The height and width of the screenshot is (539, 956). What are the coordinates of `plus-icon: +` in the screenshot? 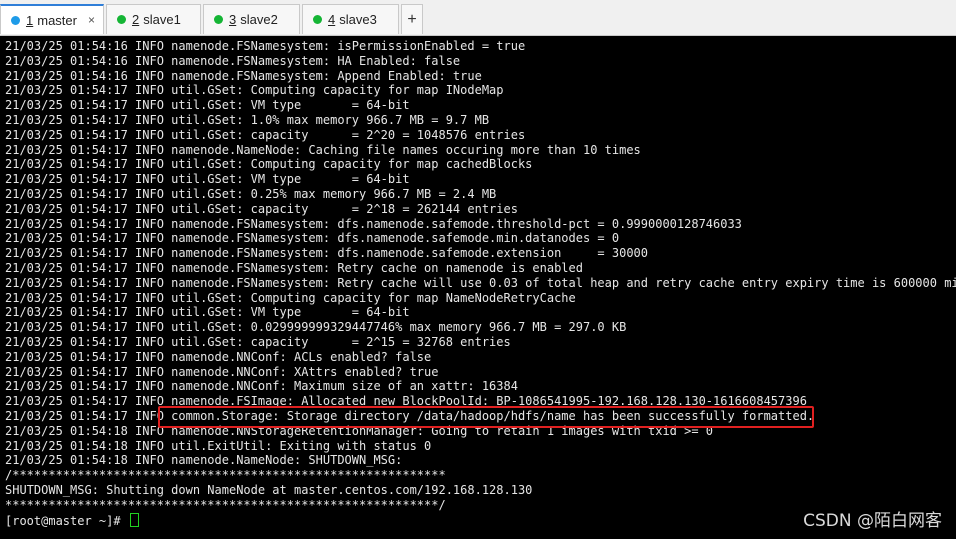 It's located at (412, 19).